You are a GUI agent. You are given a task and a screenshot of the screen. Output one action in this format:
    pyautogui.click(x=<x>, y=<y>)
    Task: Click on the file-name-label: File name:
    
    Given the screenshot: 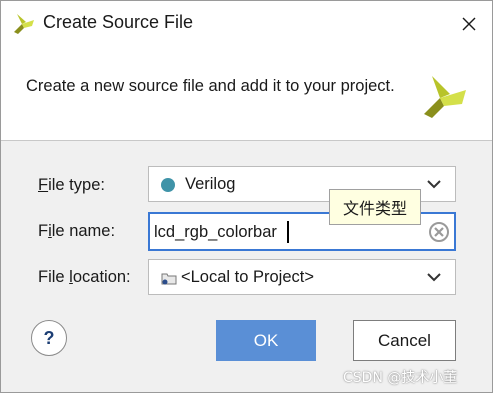 What is the action you would take?
    pyautogui.click(x=76, y=231)
    